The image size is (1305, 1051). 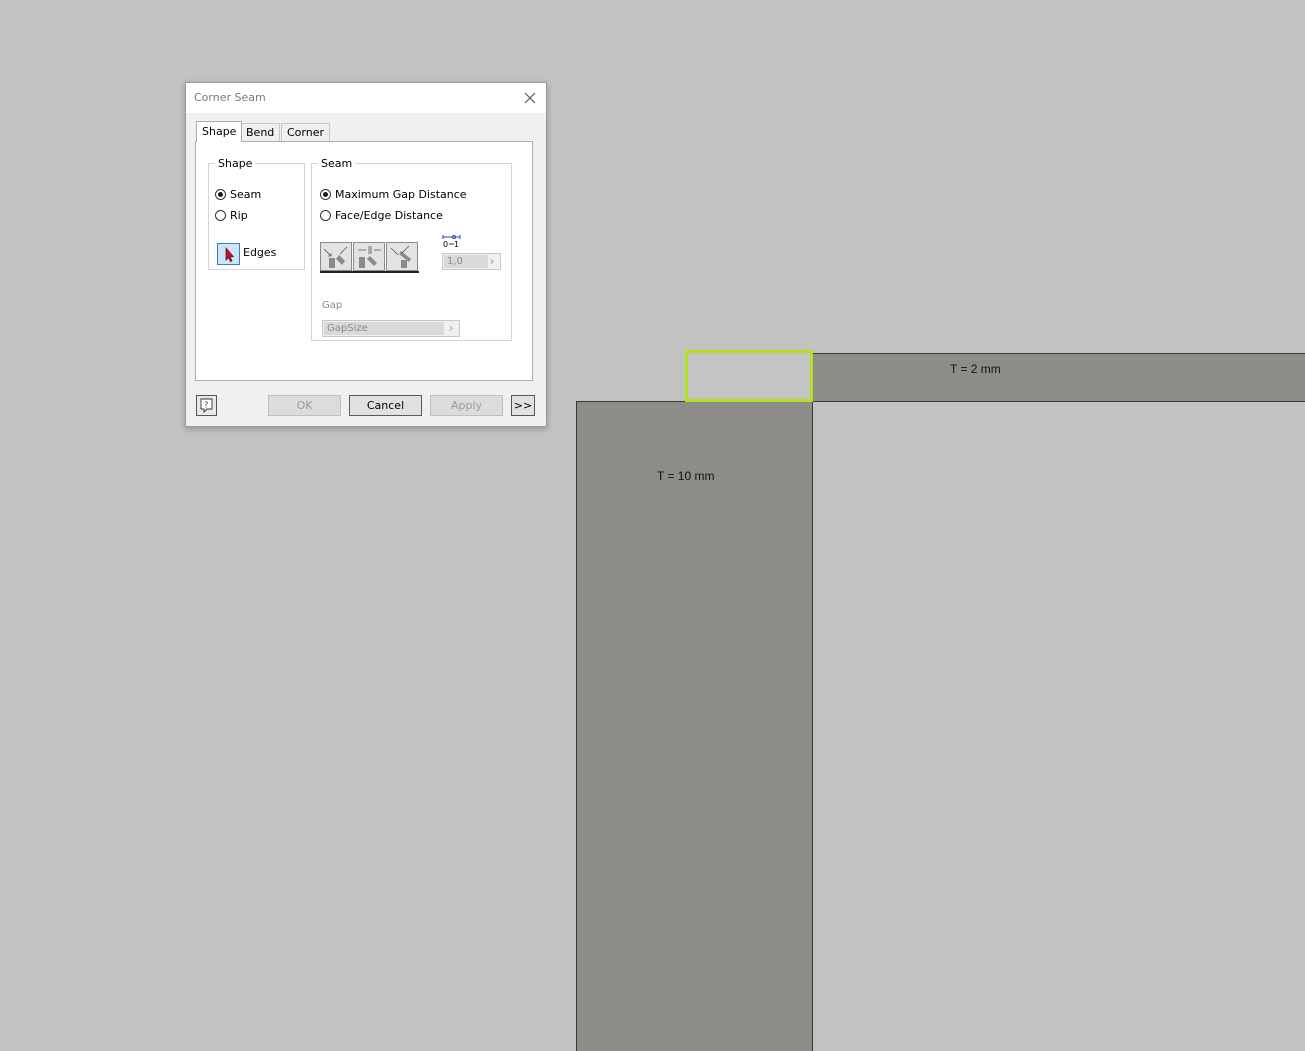 What do you see at coordinates (530, 98) in the screenshot?
I see `close-icon` at bounding box center [530, 98].